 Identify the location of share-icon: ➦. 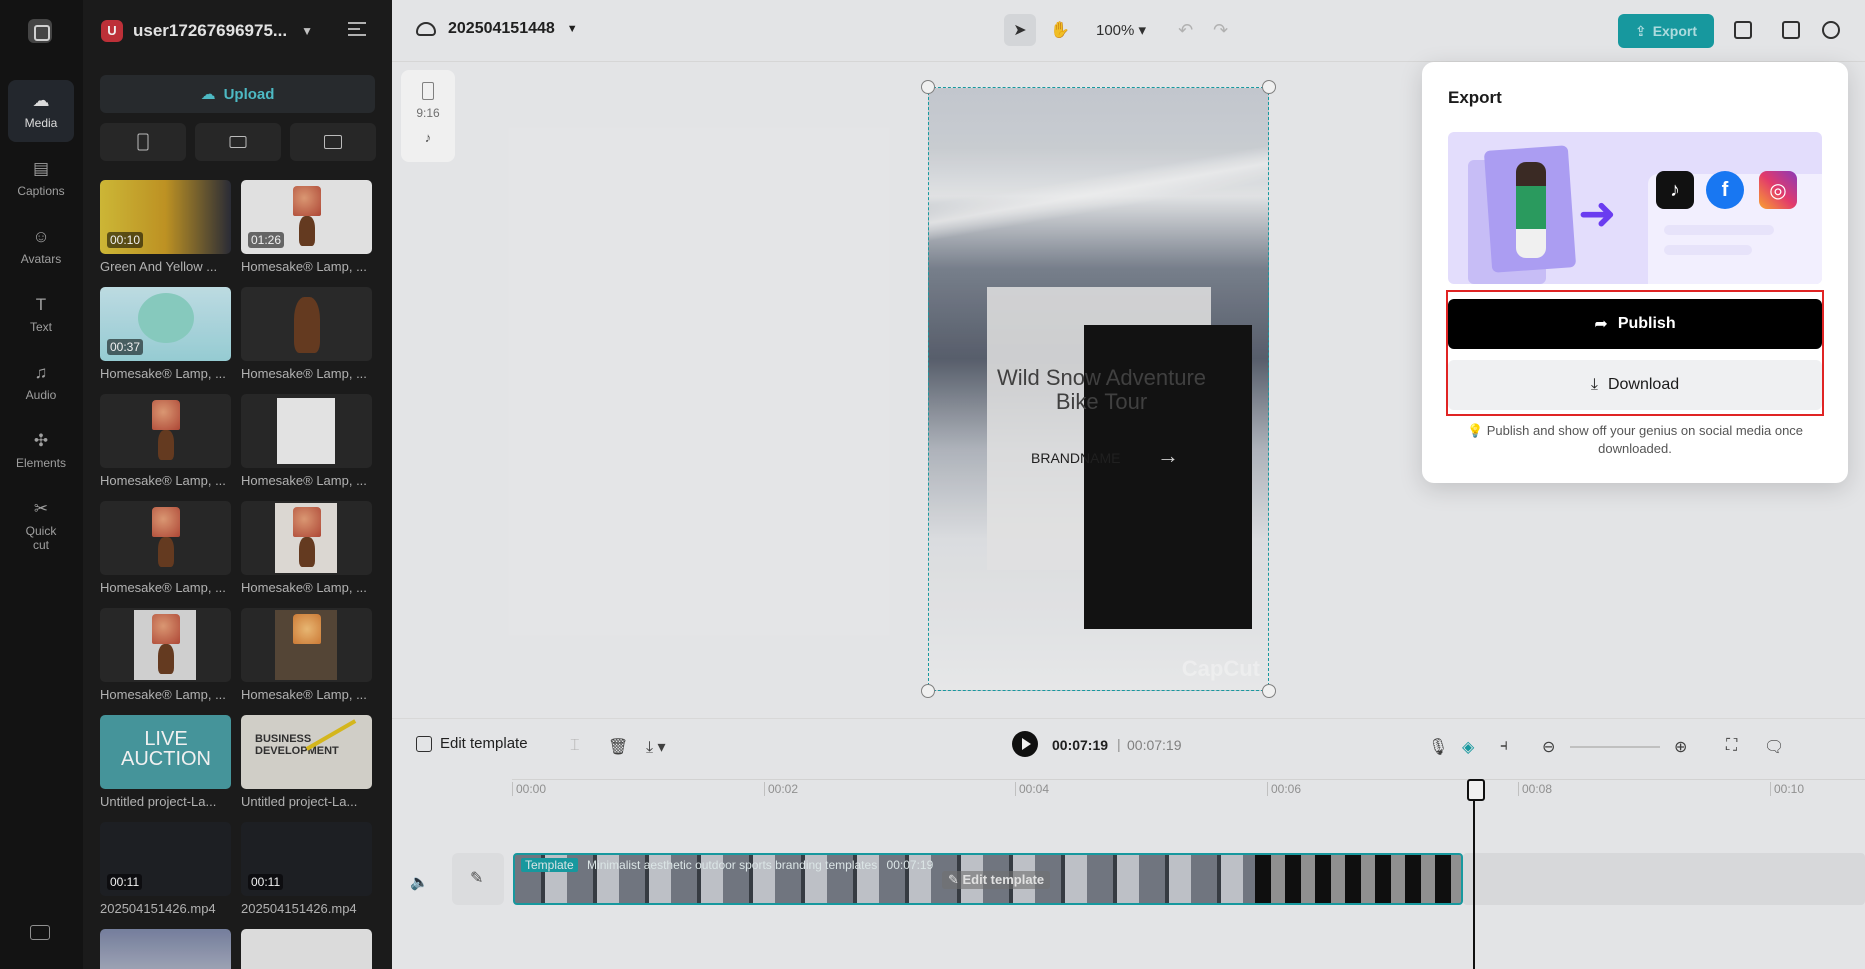
(1601, 324).